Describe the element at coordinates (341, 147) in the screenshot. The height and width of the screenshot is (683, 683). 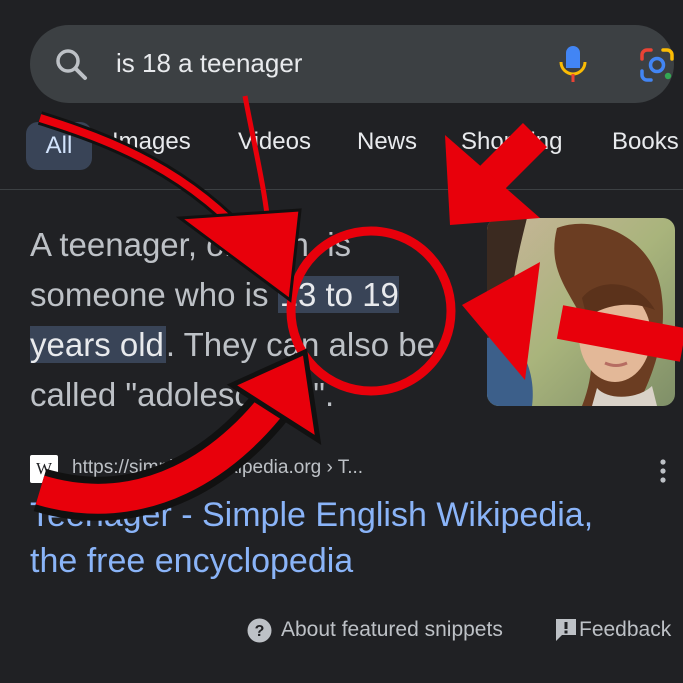
I see `search-tabs: All Images Videos News Shopping Books` at that location.